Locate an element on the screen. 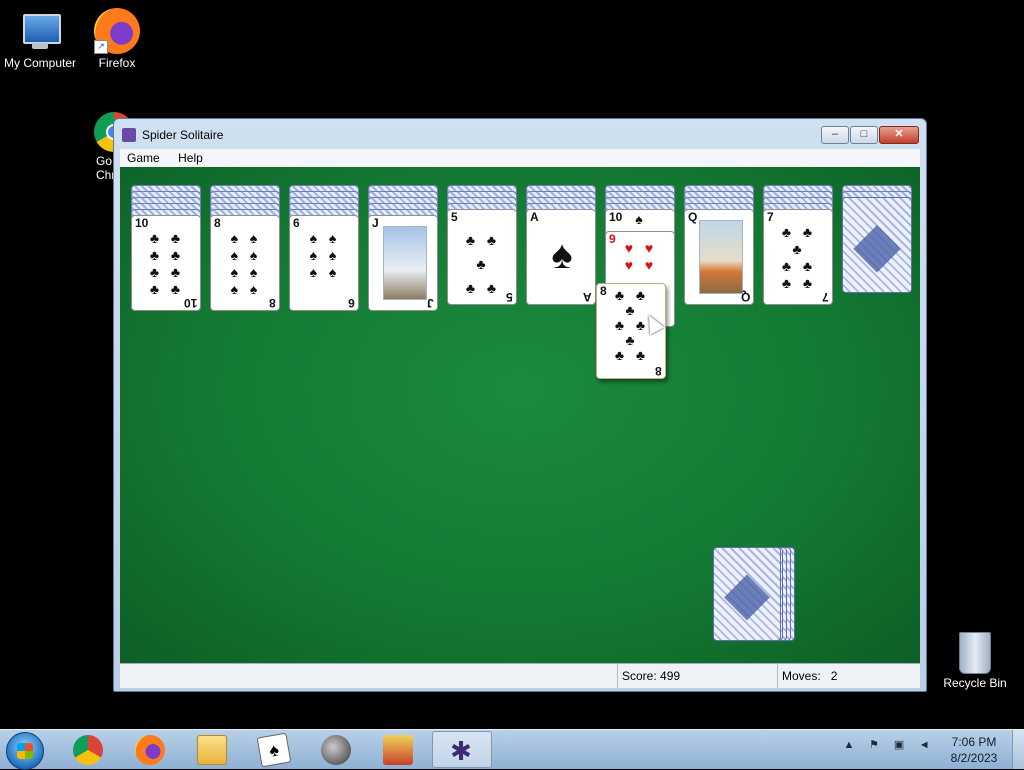 The width and height of the screenshot is (1024, 770). moves-display: Moves: 2 is located at coordinates (807, 676).